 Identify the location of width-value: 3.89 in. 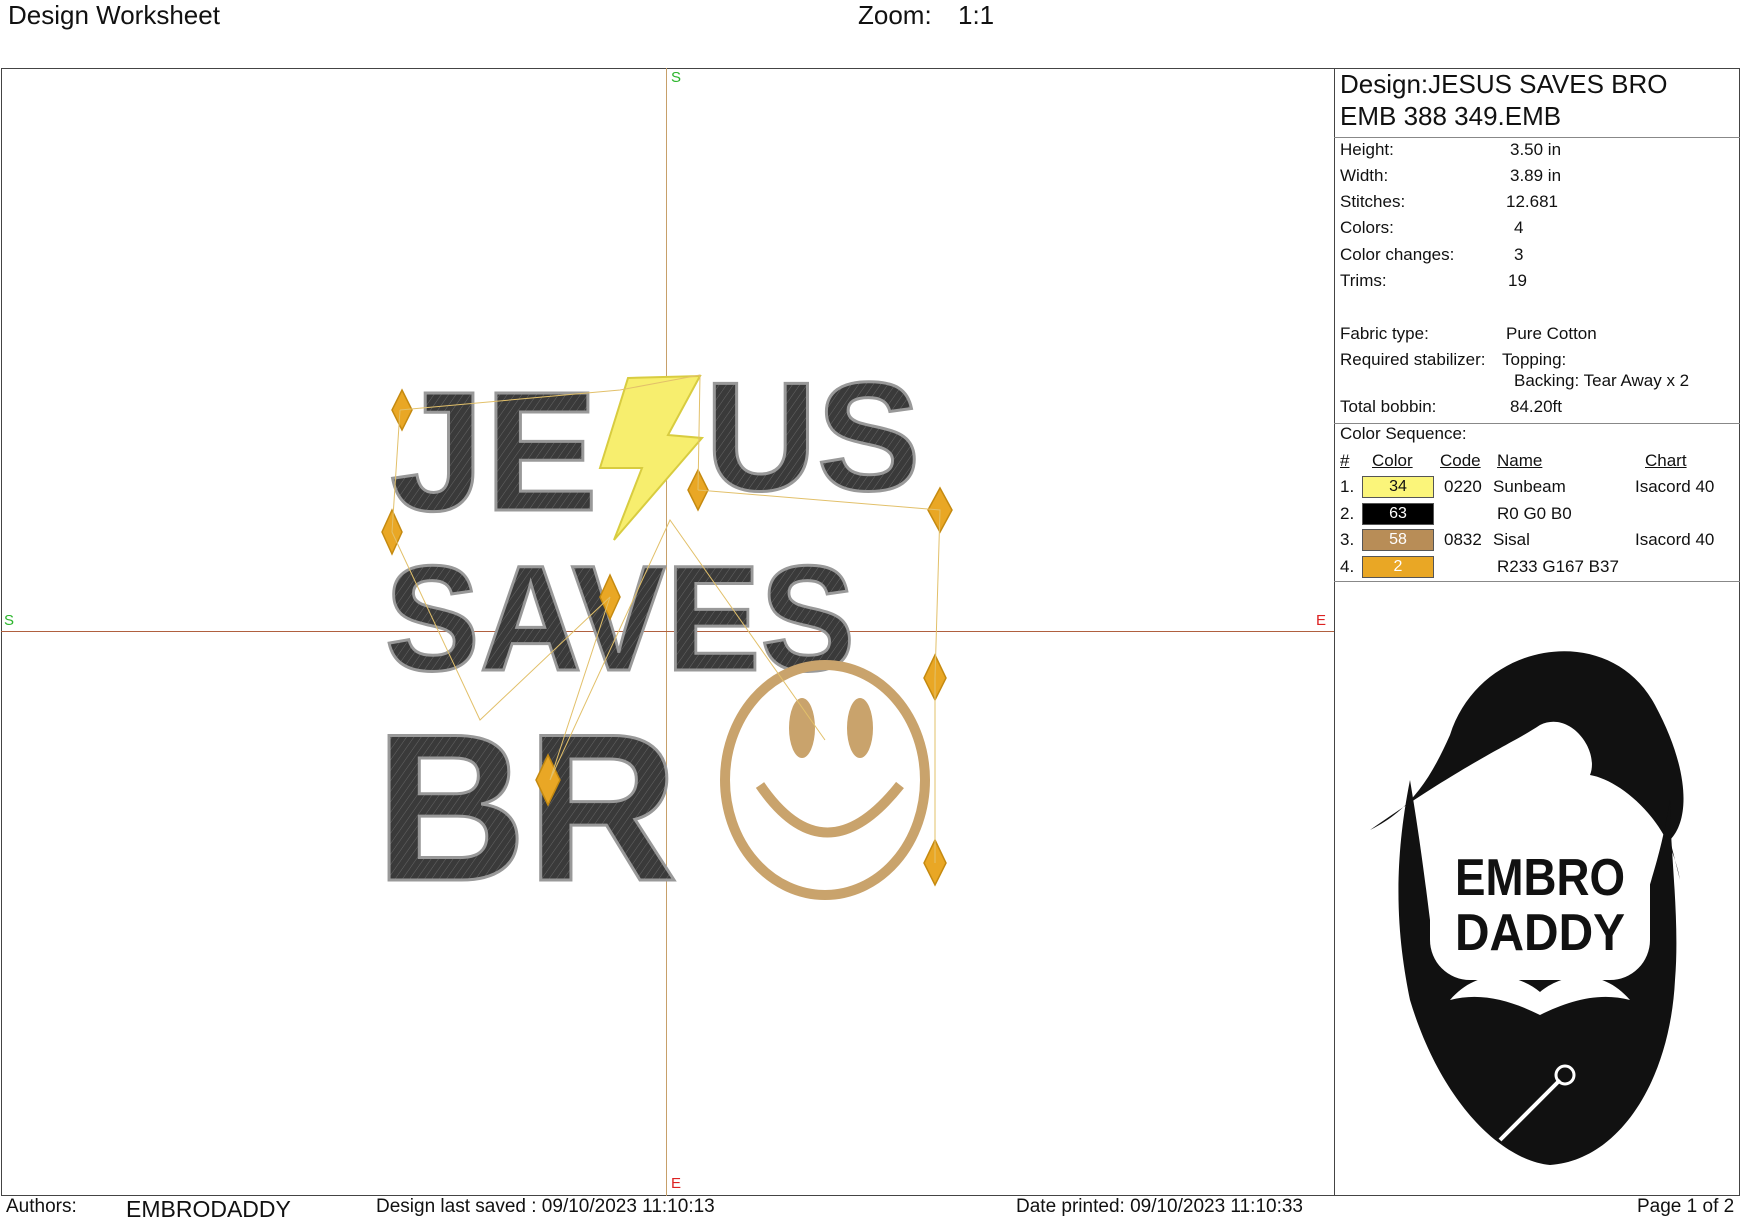
(1536, 175).